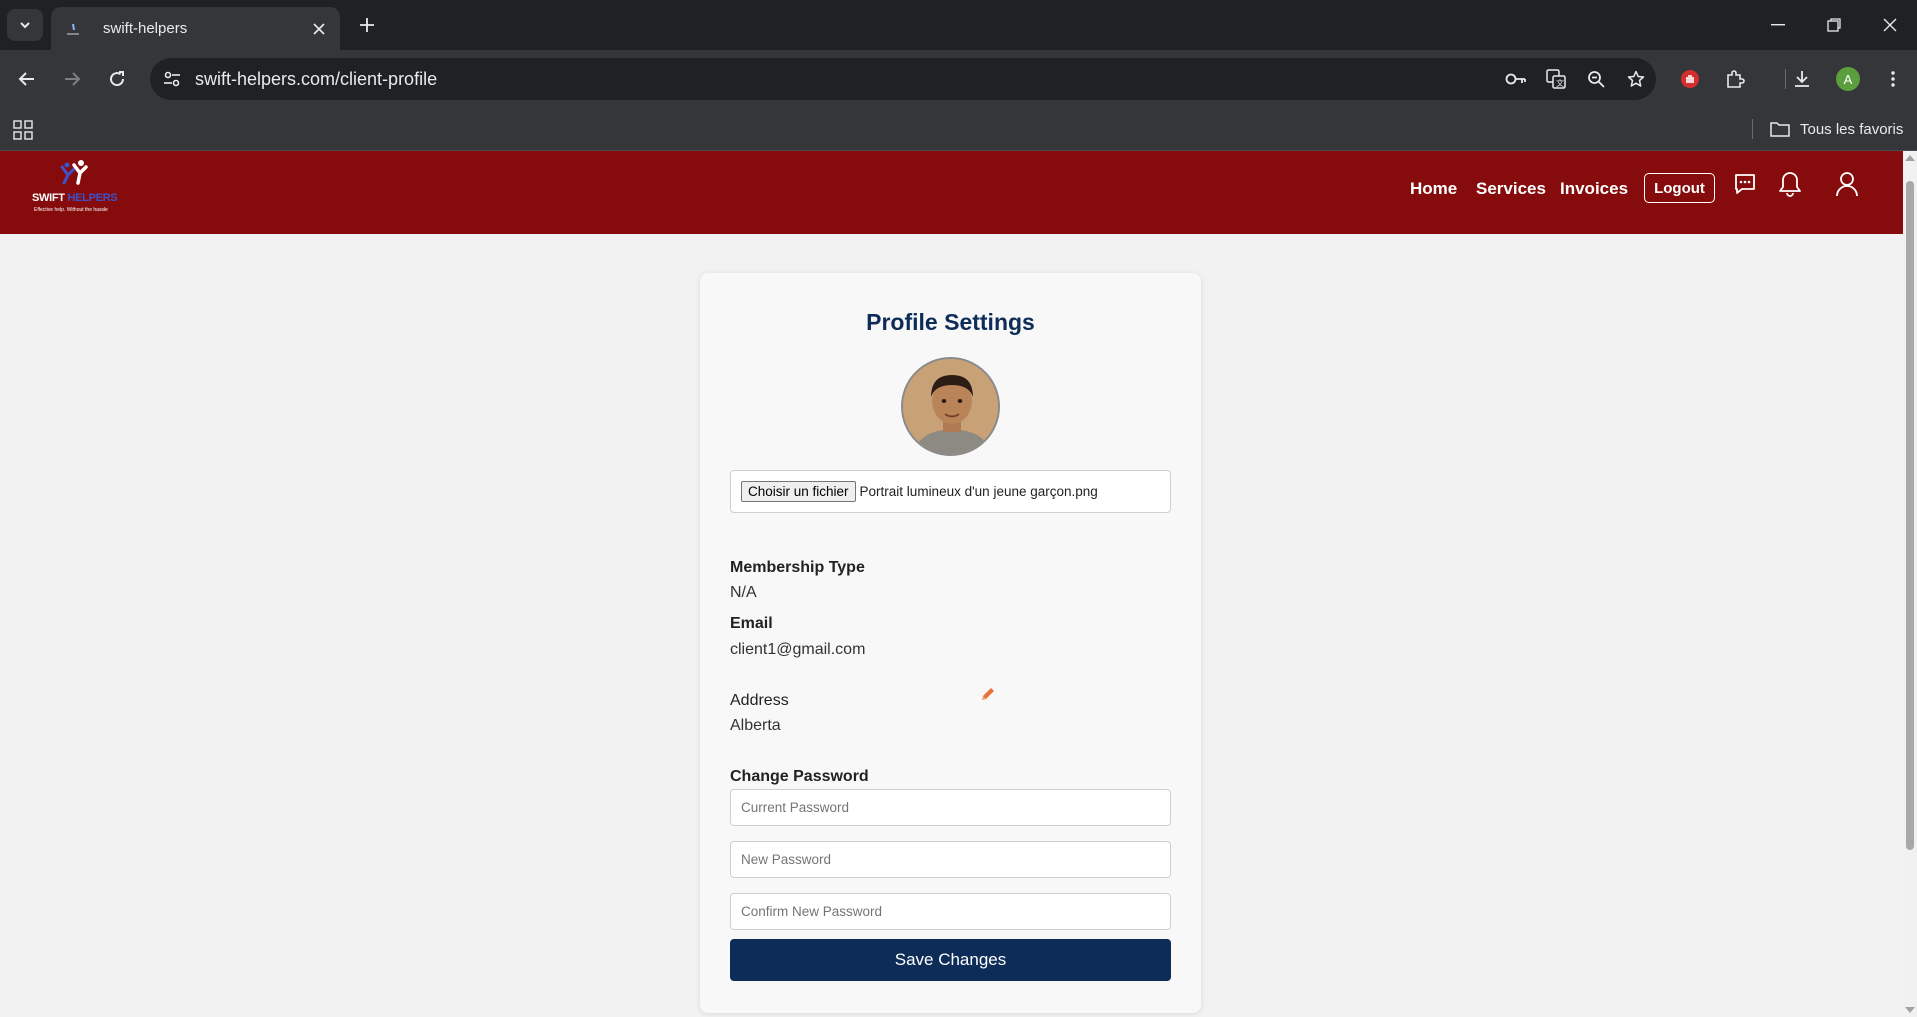  I want to click on address-value: Alberta, so click(755, 725).